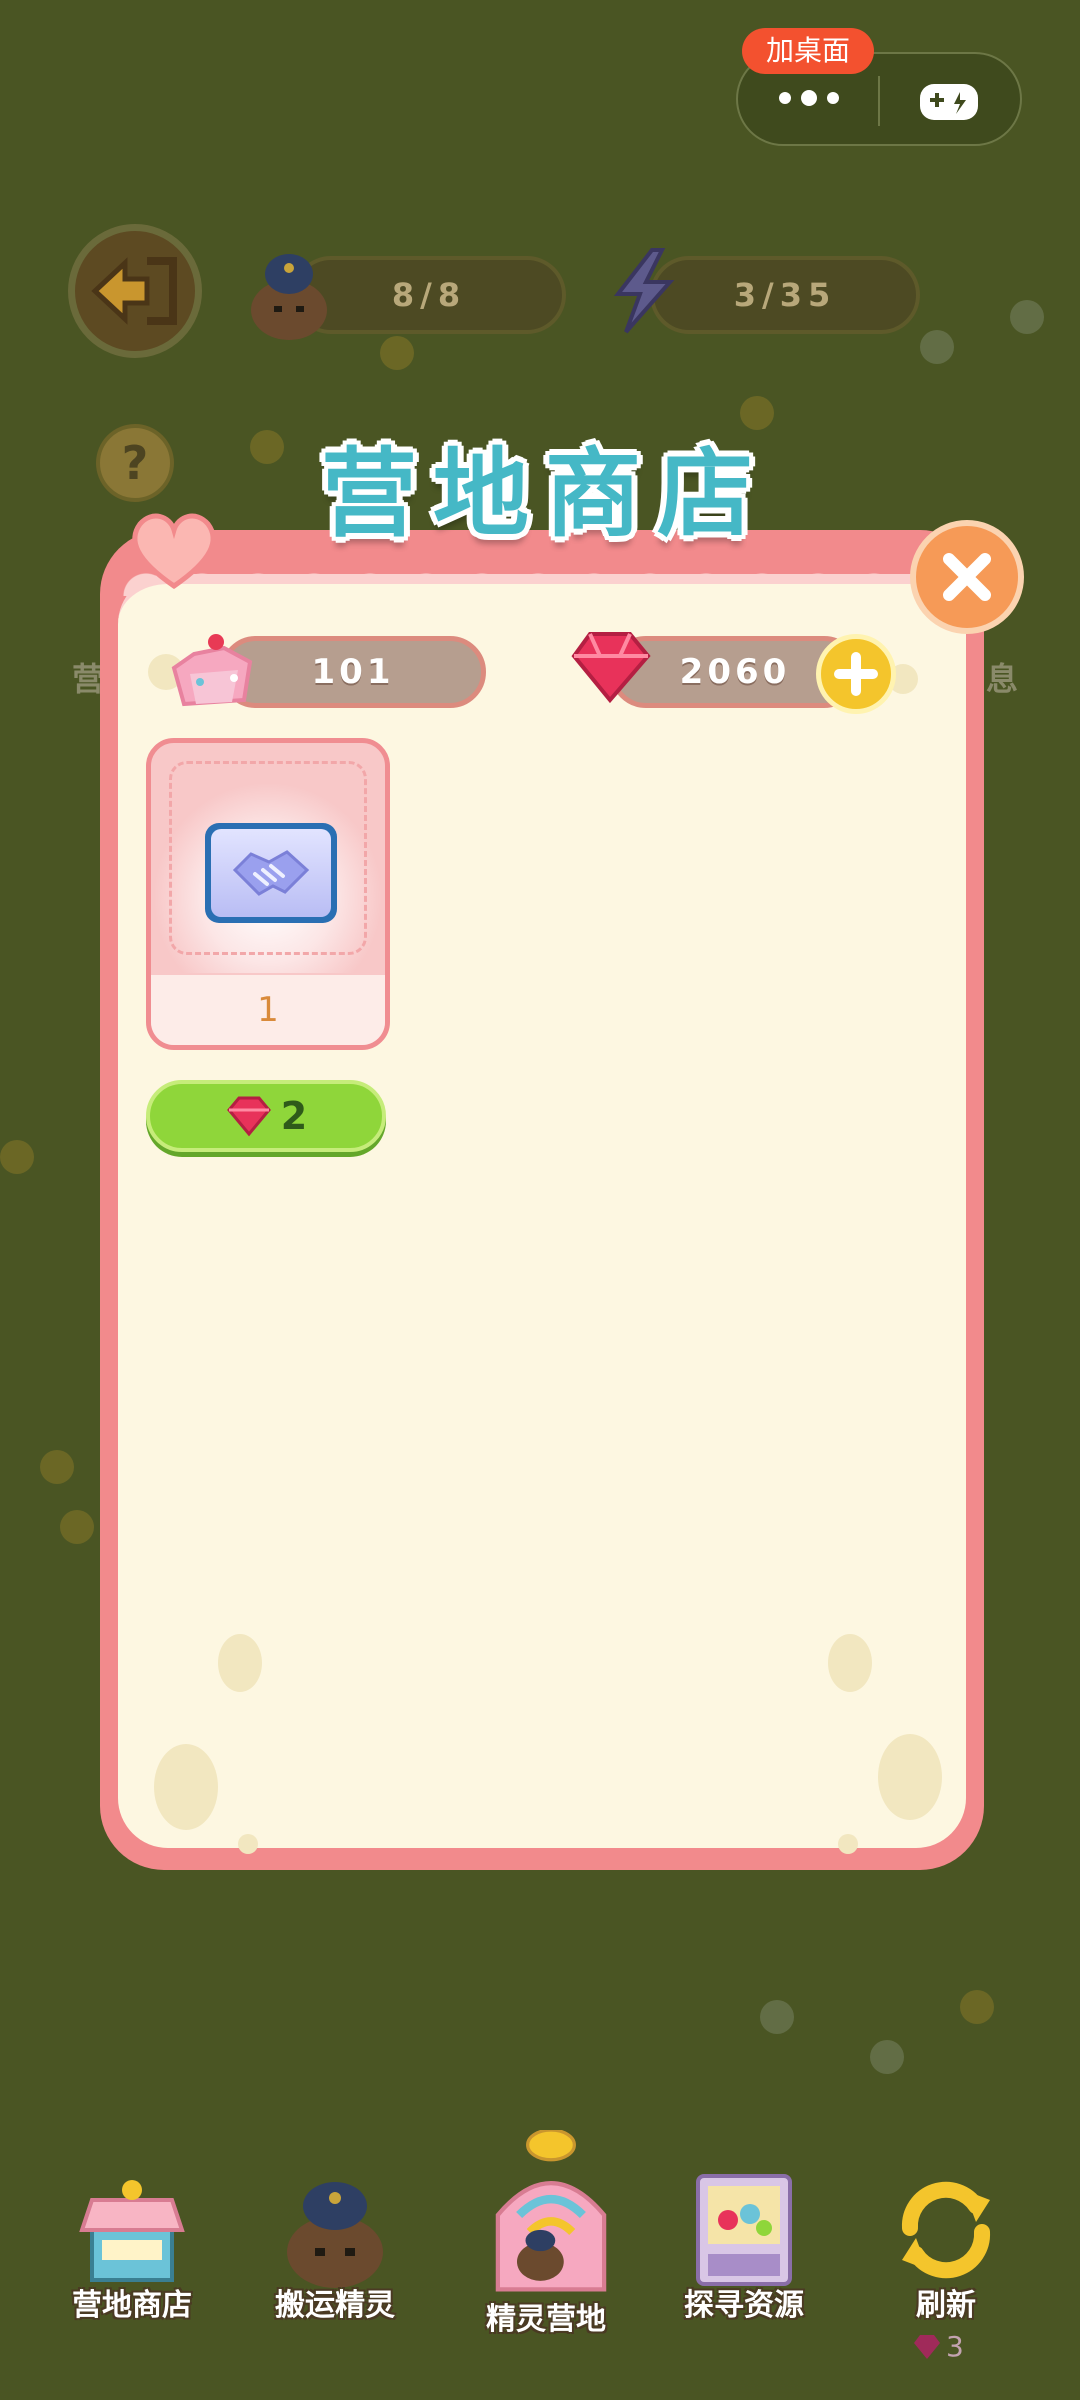 This screenshot has height=2400, width=1080. Describe the element at coordinates (335, 2305) in the screenshot. I see `nav-label: 搬运精灵` at that location.